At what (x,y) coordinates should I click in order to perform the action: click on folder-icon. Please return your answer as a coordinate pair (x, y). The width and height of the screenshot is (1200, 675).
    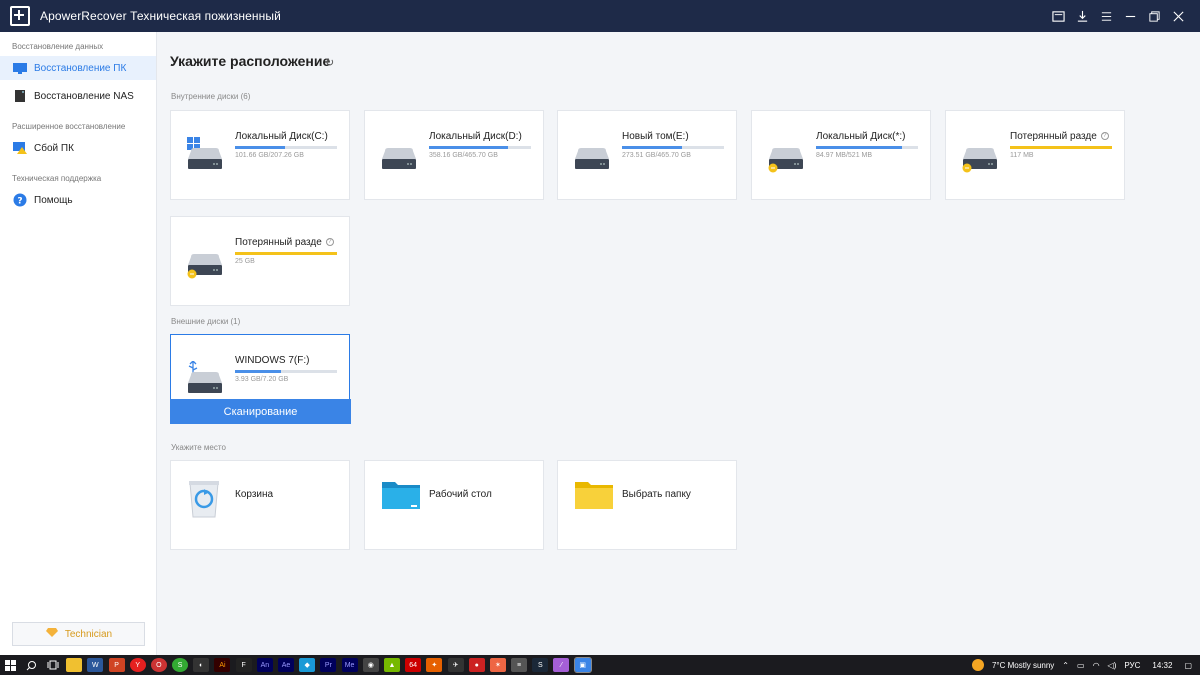
    Looking at the image, I should click on (594, 497).